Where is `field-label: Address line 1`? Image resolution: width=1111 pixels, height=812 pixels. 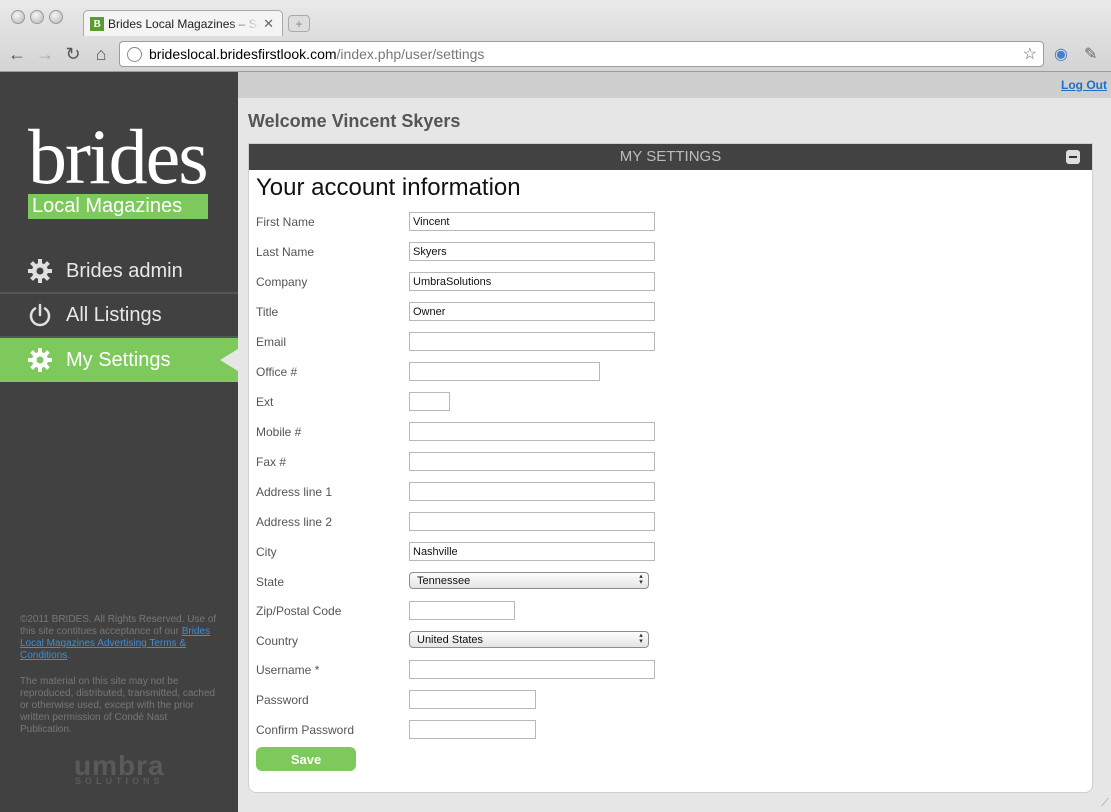 field-label: Address line 1 is located at coordinates (294, 492).